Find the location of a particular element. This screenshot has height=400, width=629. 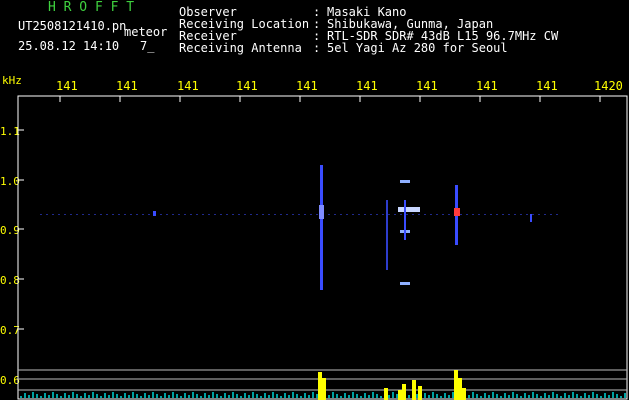

signal-trace is located at coordinates (405, 220).